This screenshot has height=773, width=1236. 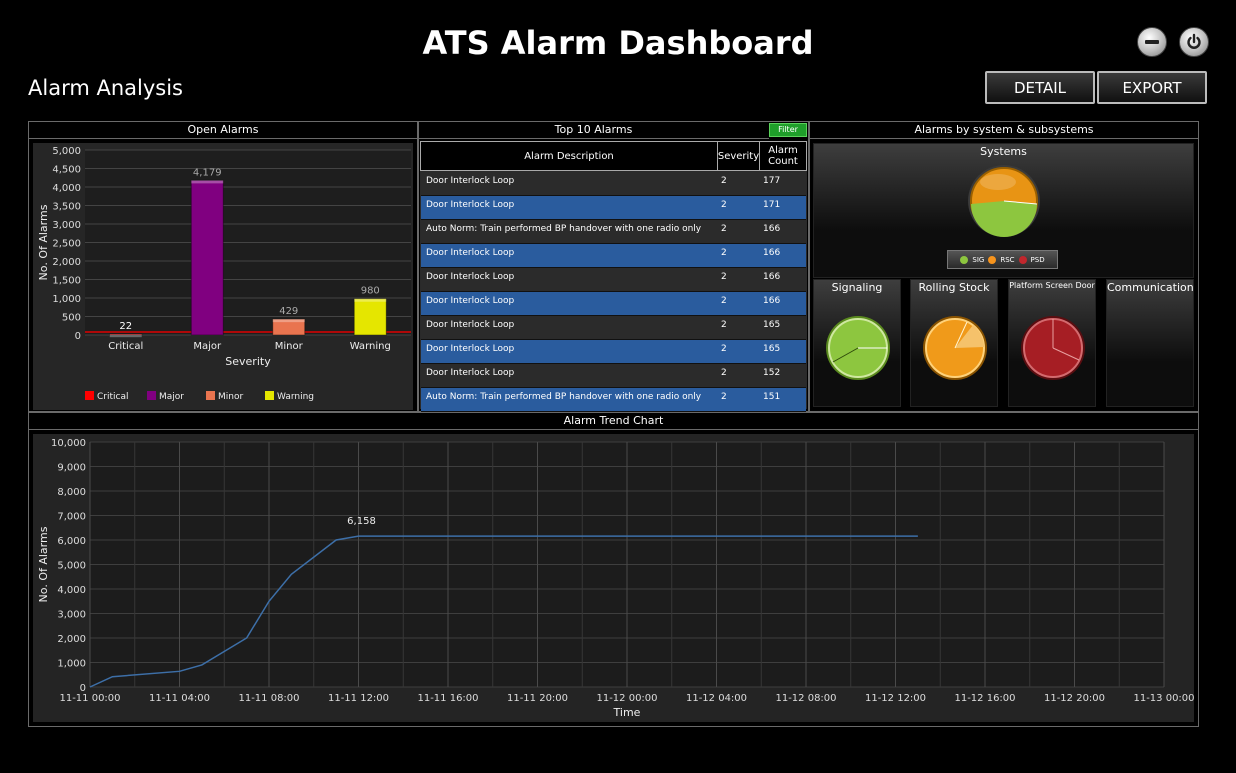 What do you see at coordinates (613, 421) in the screenshot?
I see `trend-title: Alarm Trend Chart` at bounding box center [613, 421].